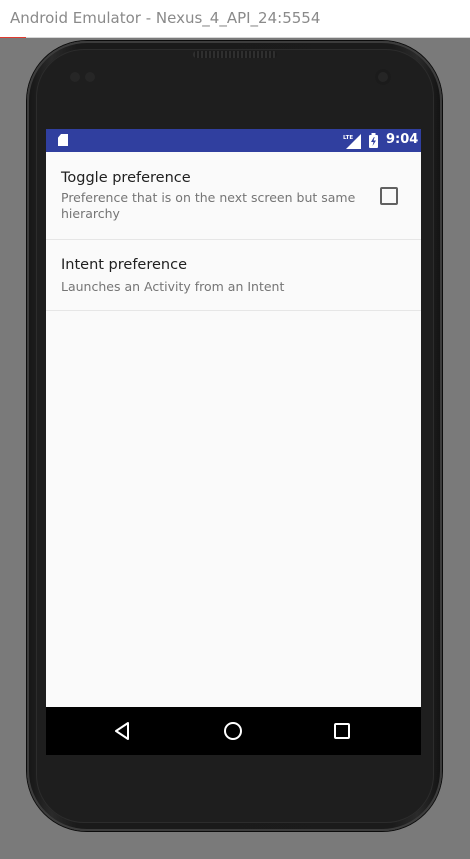 The image size is (470, 859). What do you see at coordinates (75, 77) in the screenshot?
I see `proximity-sensor` at bounding box center [75, 77].